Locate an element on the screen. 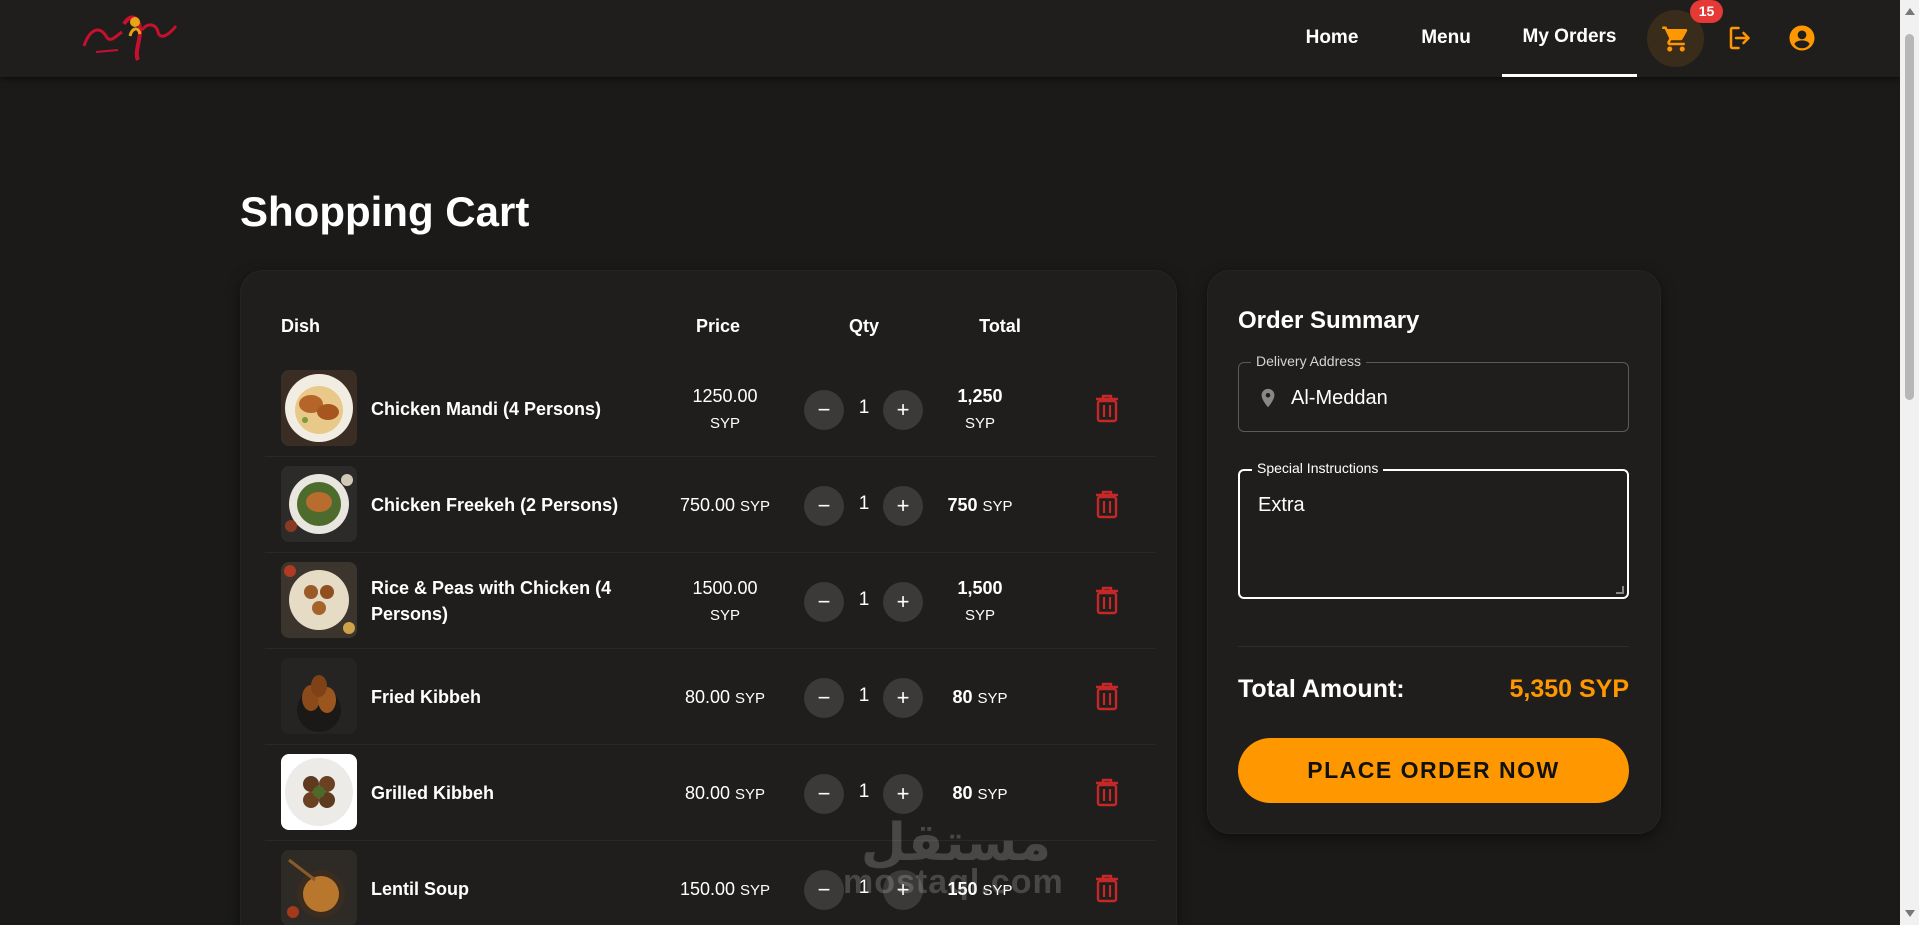 The width and height of the screenshot is (1919, 925). dish-name: Chicken Mandi (4 Persons) is located at coordinates (486, 409).